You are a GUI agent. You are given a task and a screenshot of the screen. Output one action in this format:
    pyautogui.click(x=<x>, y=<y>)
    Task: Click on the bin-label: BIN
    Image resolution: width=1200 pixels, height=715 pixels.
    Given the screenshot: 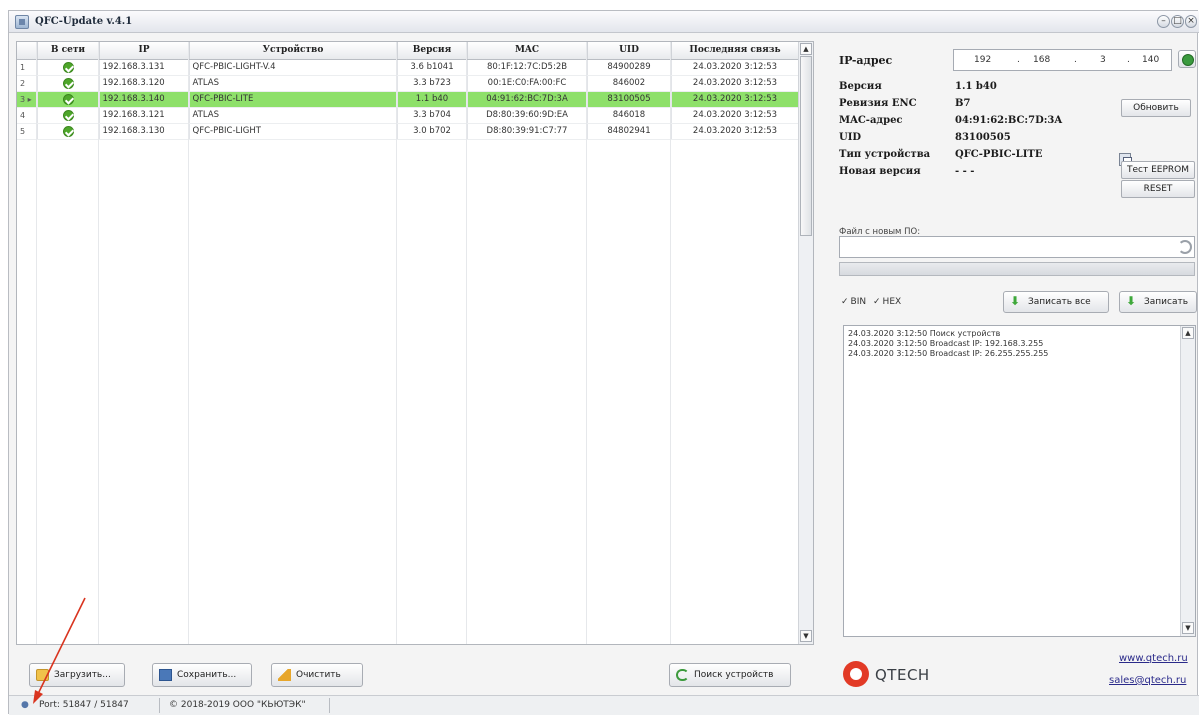 What is the action you would take?
    pyautogui.click(x=858, y=302)
    